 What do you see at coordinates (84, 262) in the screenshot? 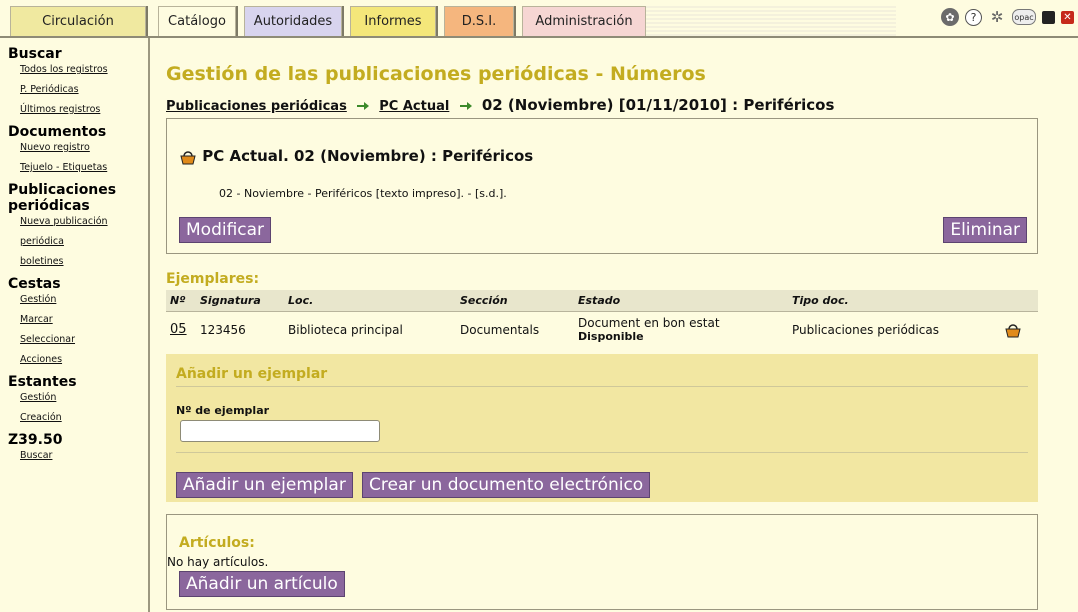
I see `sidebar-link-boletines: boletines` at bounding box center [84, 262].